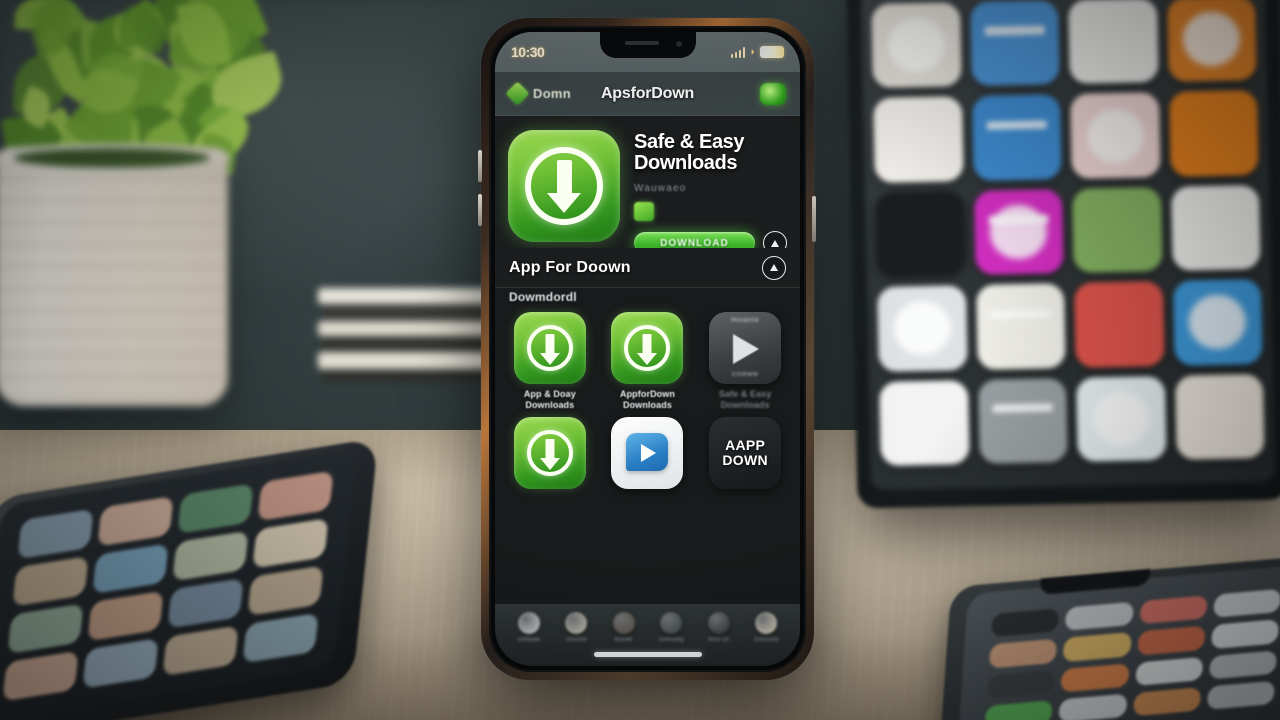  Describe the element at coordinates (480, 166) in the screenshot. I see `volume-up-button` at that location.